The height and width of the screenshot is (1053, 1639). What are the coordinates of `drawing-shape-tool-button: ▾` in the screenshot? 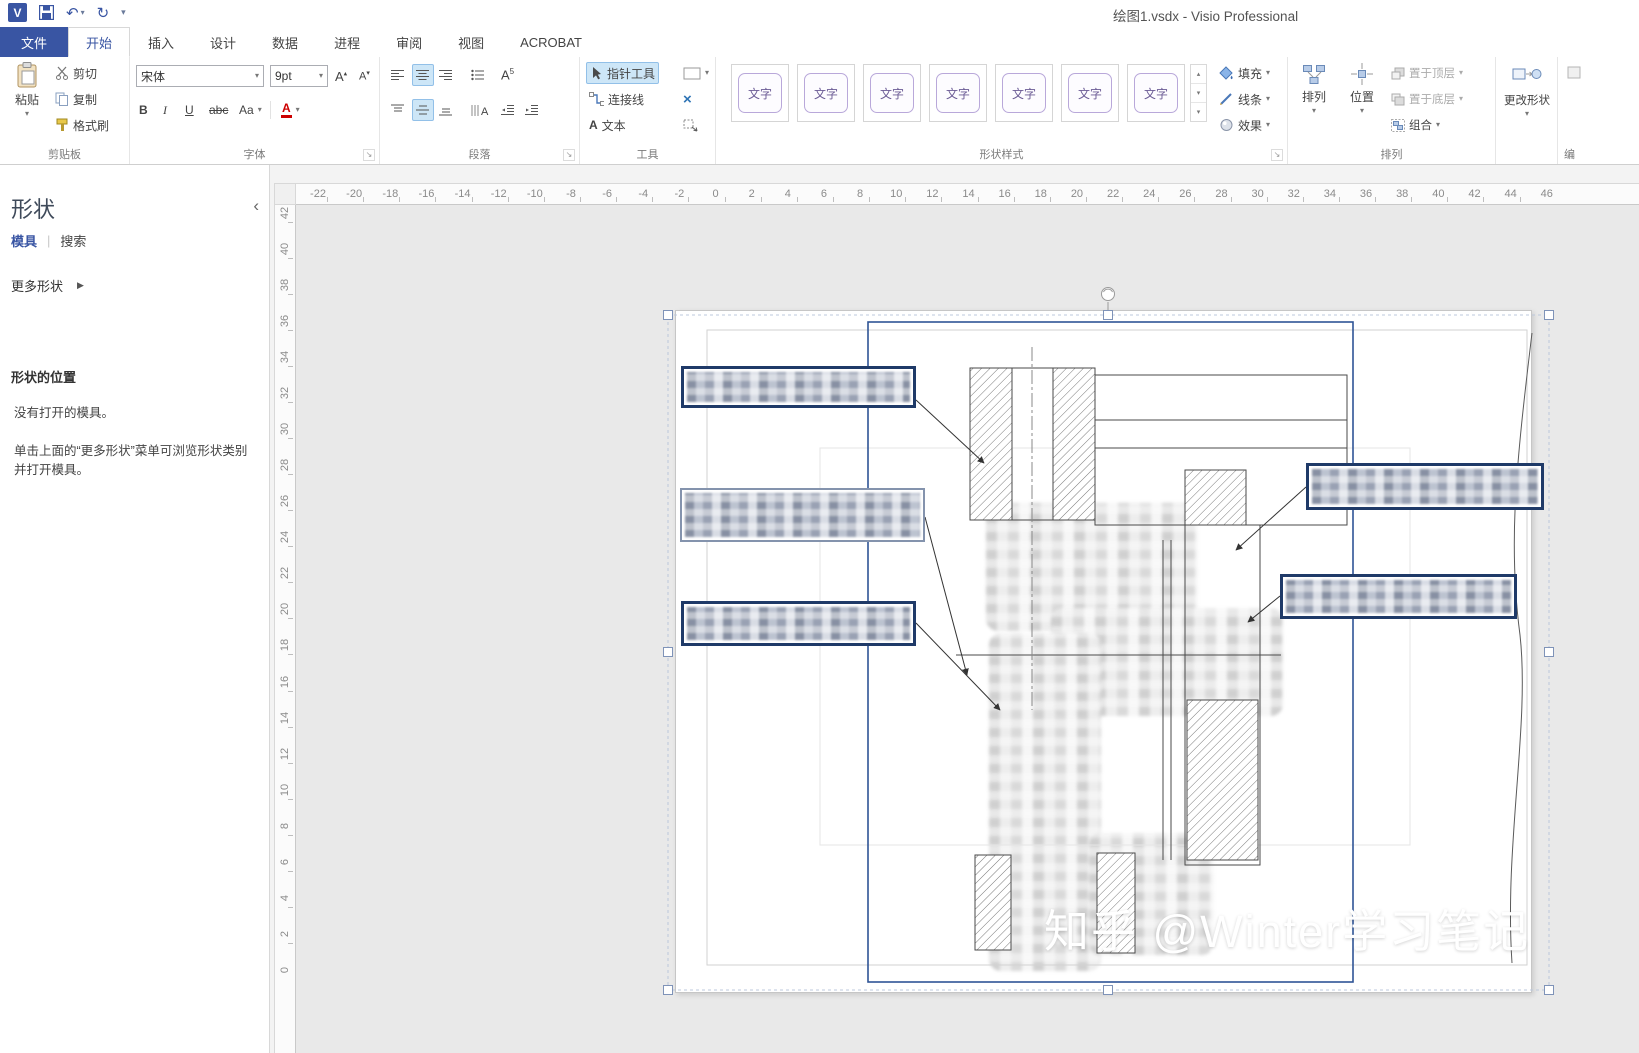 It's located at (696, 73).